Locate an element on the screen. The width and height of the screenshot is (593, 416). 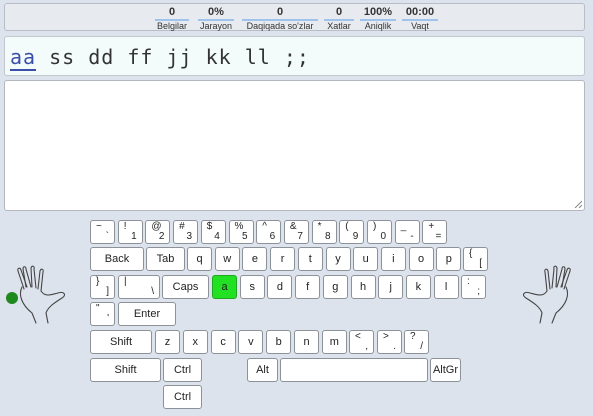
key-label: h is located at coordinates (363, 287).